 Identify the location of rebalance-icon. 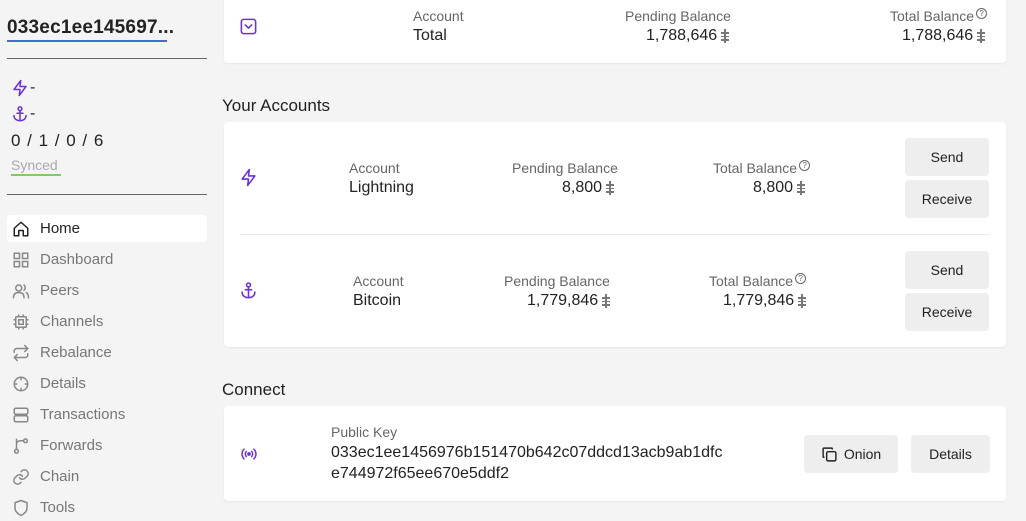
(21, 353).